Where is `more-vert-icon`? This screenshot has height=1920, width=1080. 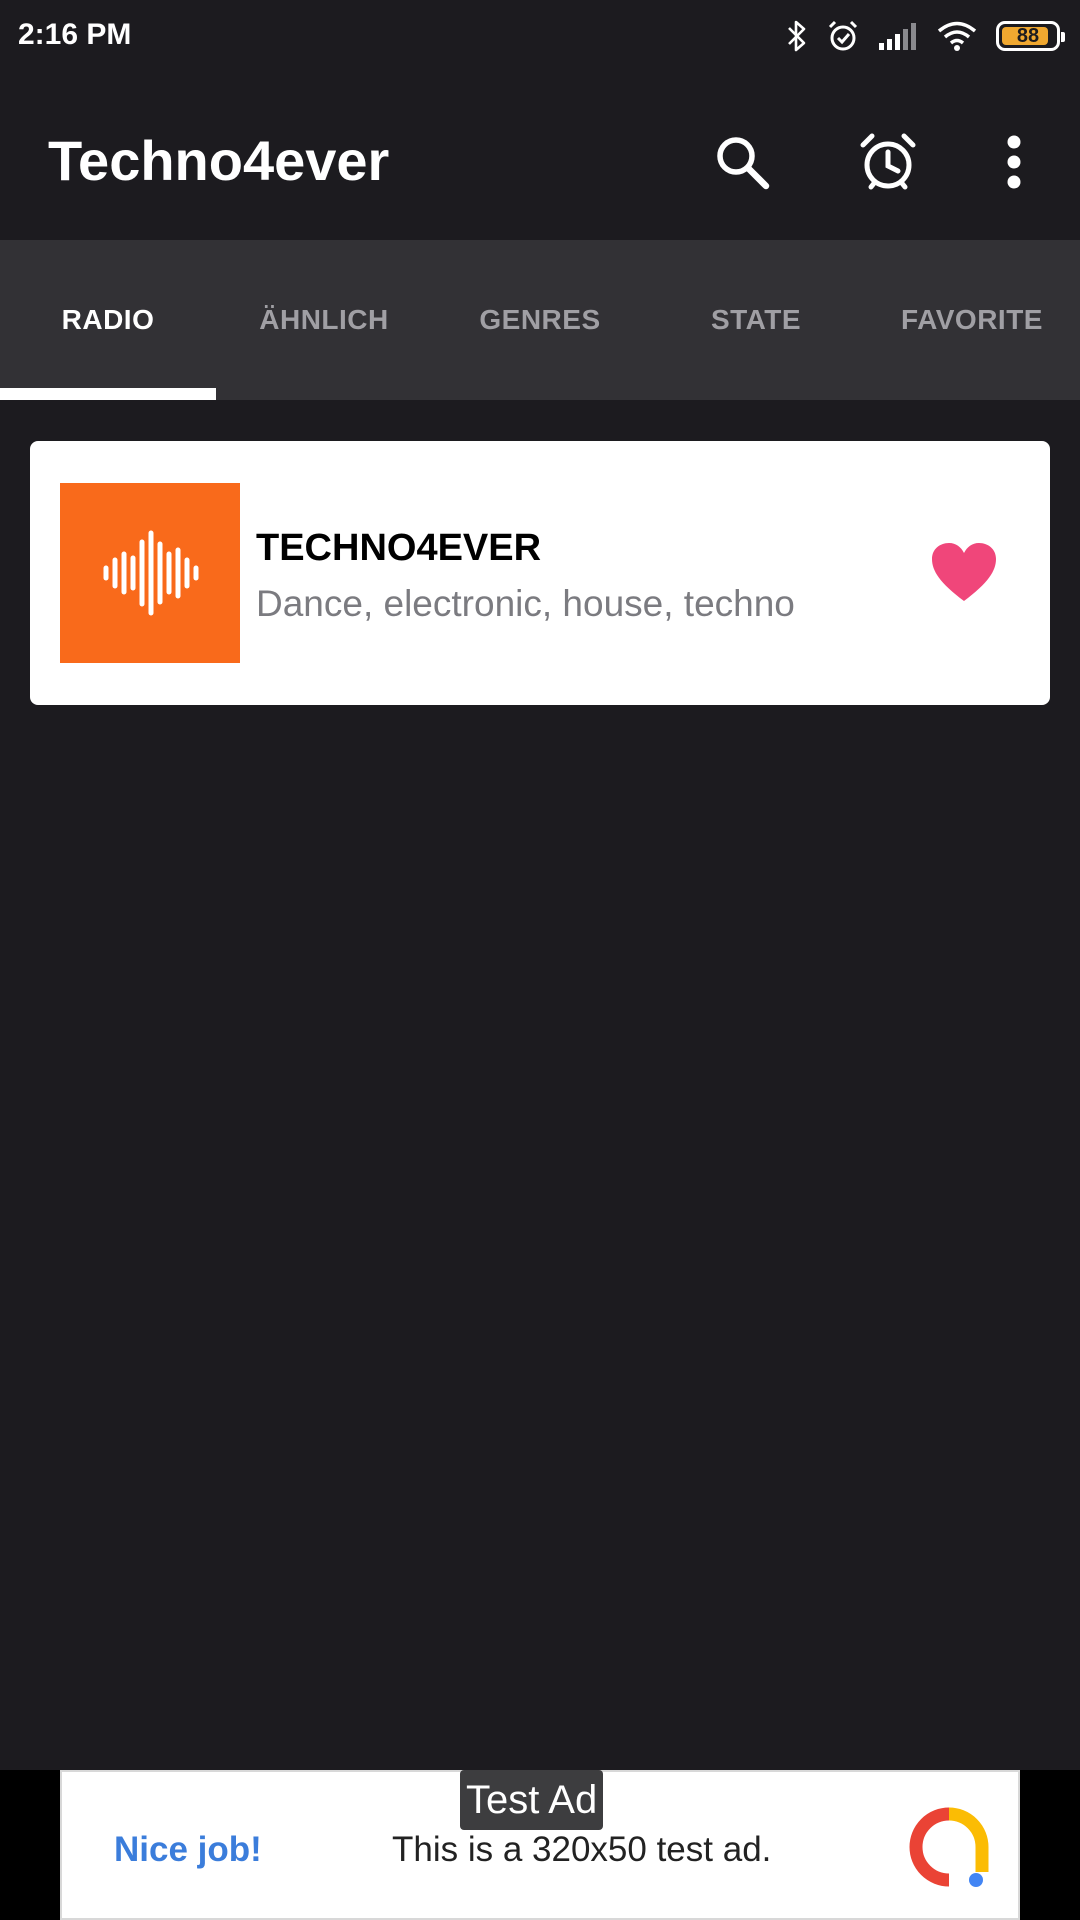
more-vert-icon is located at coordinates (1014, 162).